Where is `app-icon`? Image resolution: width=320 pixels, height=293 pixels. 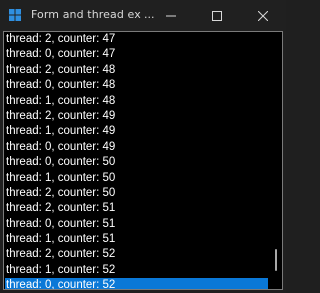 app-icon is located at coordinates (15, 15).